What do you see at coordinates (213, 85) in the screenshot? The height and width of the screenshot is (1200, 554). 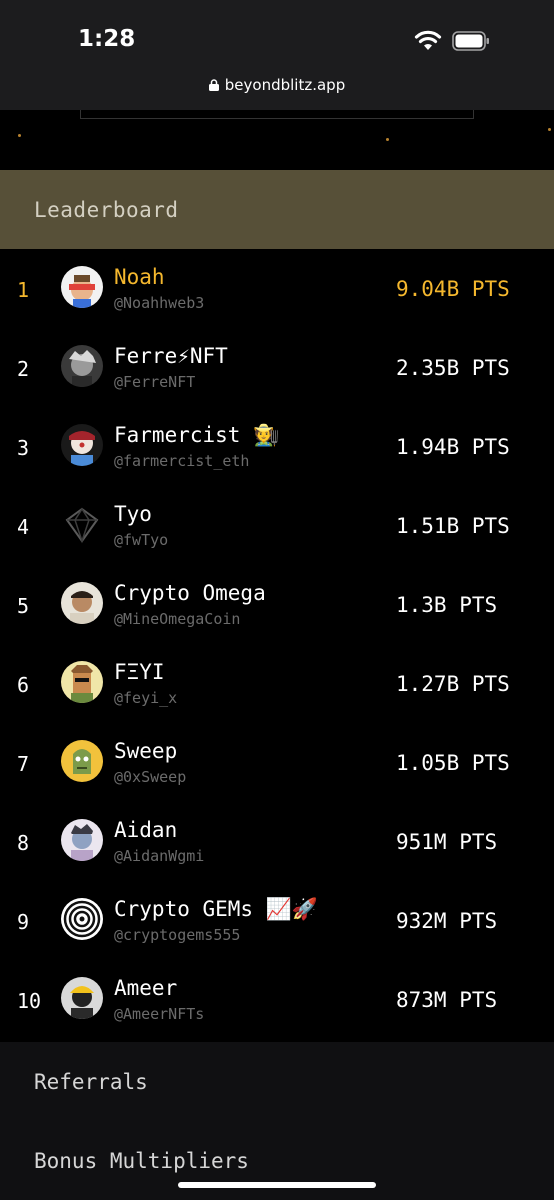 I see `lock-icon` at bounding box center [213, 85].